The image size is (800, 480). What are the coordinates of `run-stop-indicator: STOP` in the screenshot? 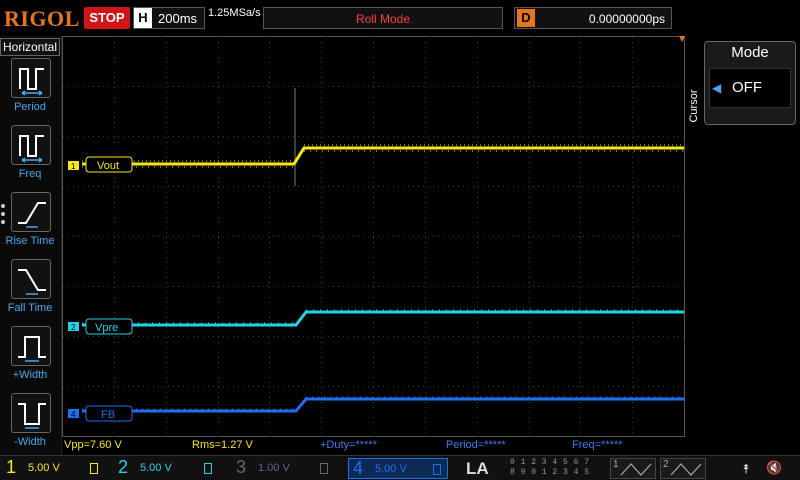 It's located at (107, 18).